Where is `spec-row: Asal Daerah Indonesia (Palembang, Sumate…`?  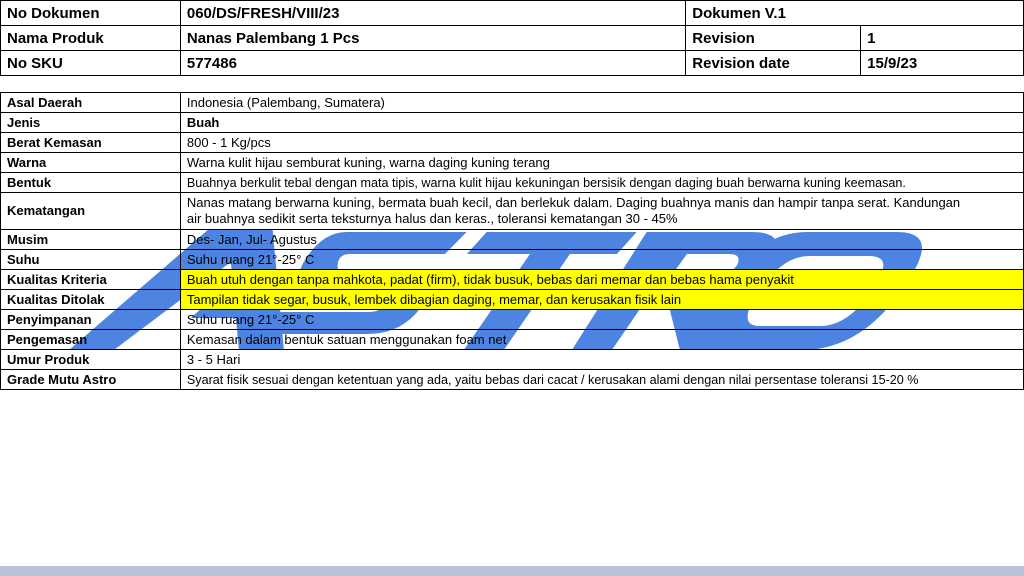
spec-row: Asal Daerah Indonesia (Palembang, Sumate… is located at coordinates (512, 102).